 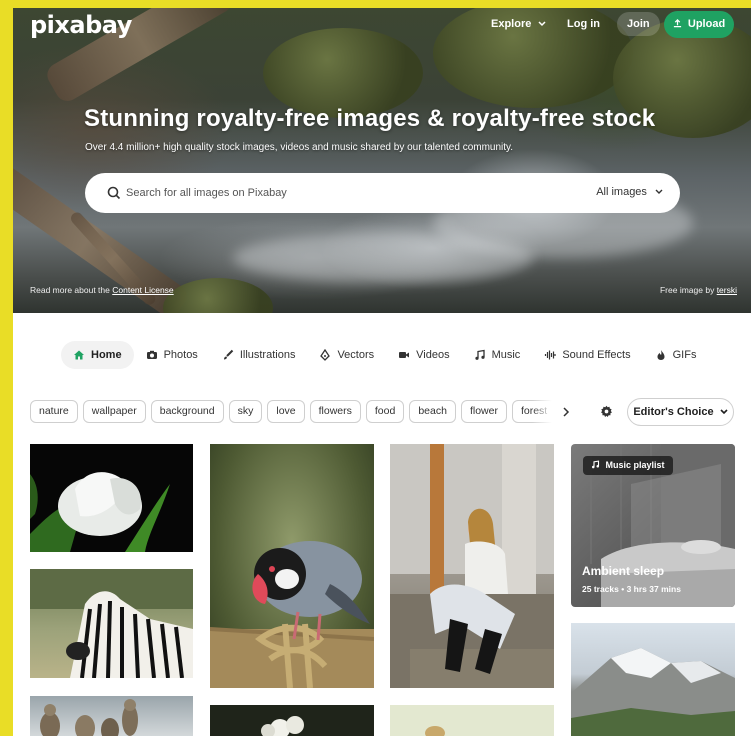 I want to click on sound-wave-icon, so click(x=550, y=355).